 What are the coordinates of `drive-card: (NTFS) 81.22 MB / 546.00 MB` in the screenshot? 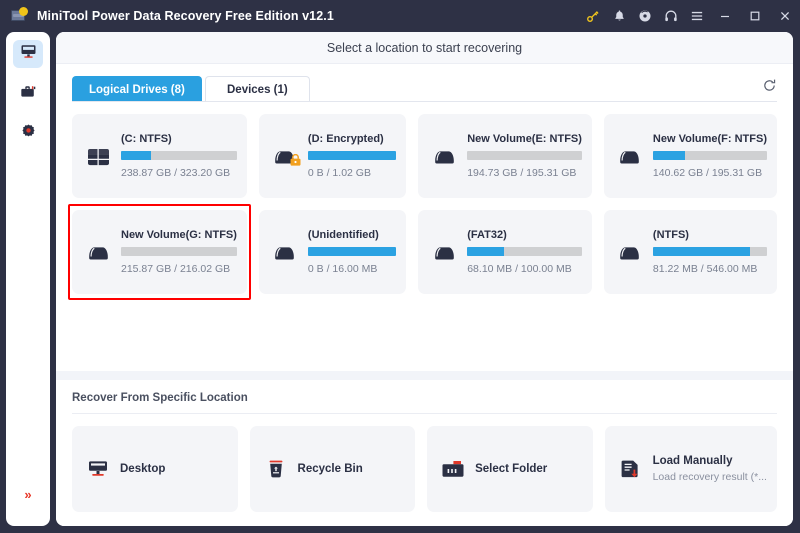 It's located at (690, 252).